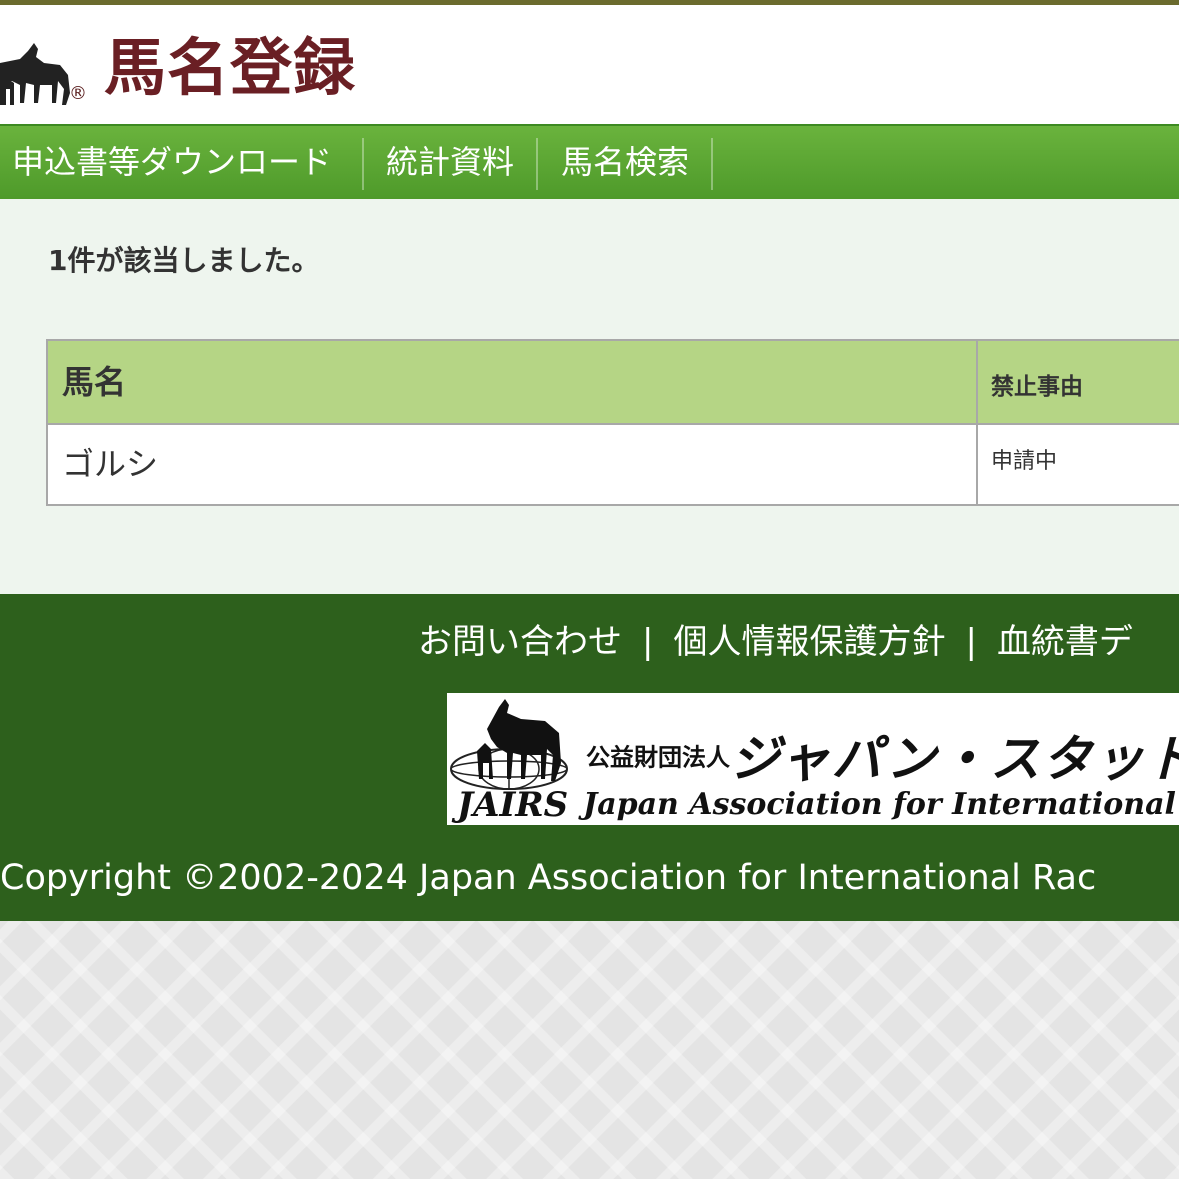  Describe the element at coordinates (881, 804) in the screenshot. I see `banner-org-name-en: Japan Association for International Ra` at that location.